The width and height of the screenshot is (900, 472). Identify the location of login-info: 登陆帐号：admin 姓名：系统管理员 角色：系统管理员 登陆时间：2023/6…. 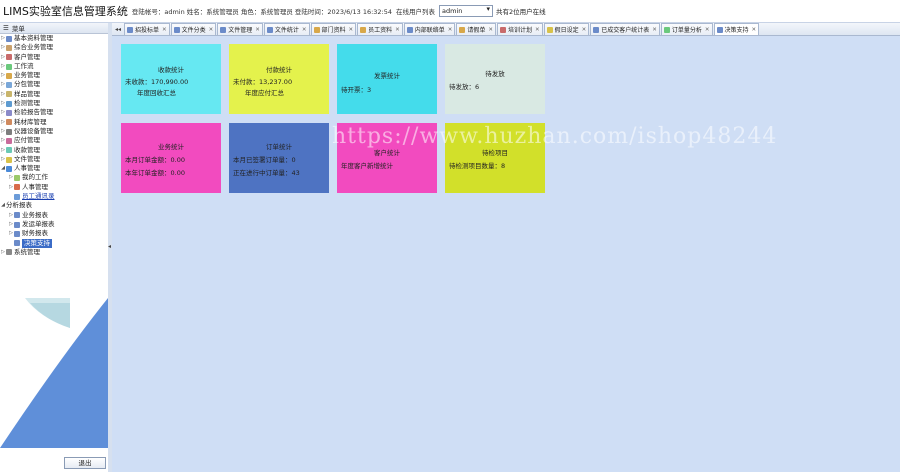
(262, 12).